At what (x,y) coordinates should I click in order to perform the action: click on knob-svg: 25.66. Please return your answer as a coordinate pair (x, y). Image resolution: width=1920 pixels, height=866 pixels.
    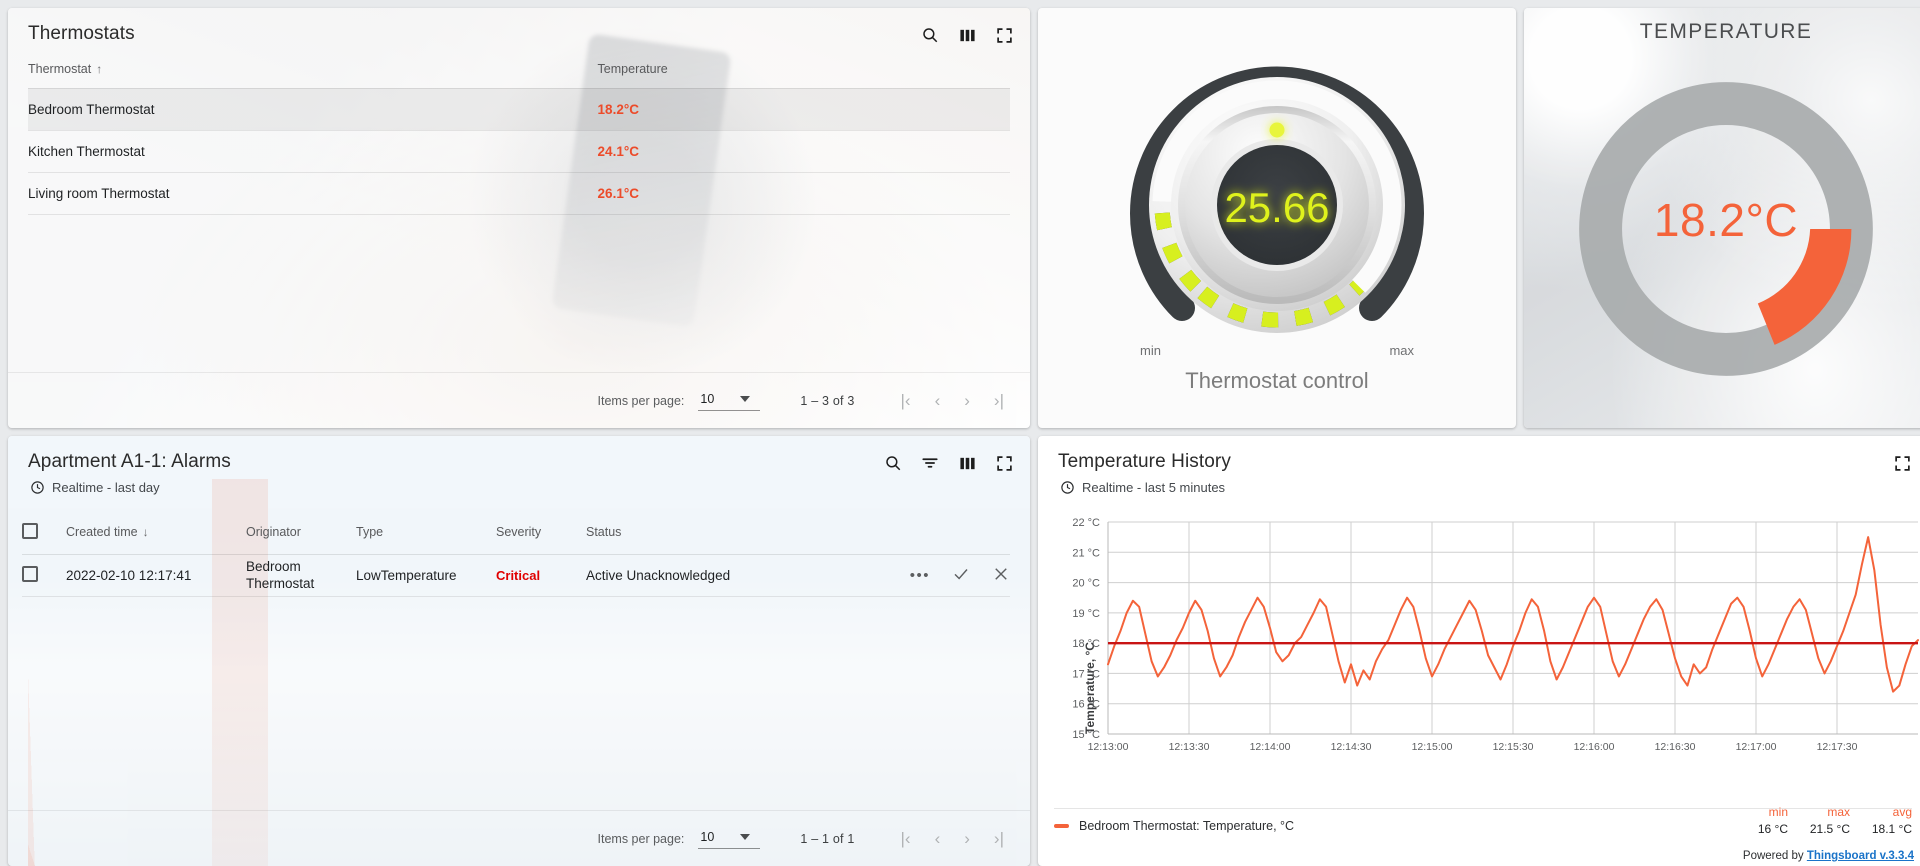
    Looking at the image, I should click on (1277, 205).